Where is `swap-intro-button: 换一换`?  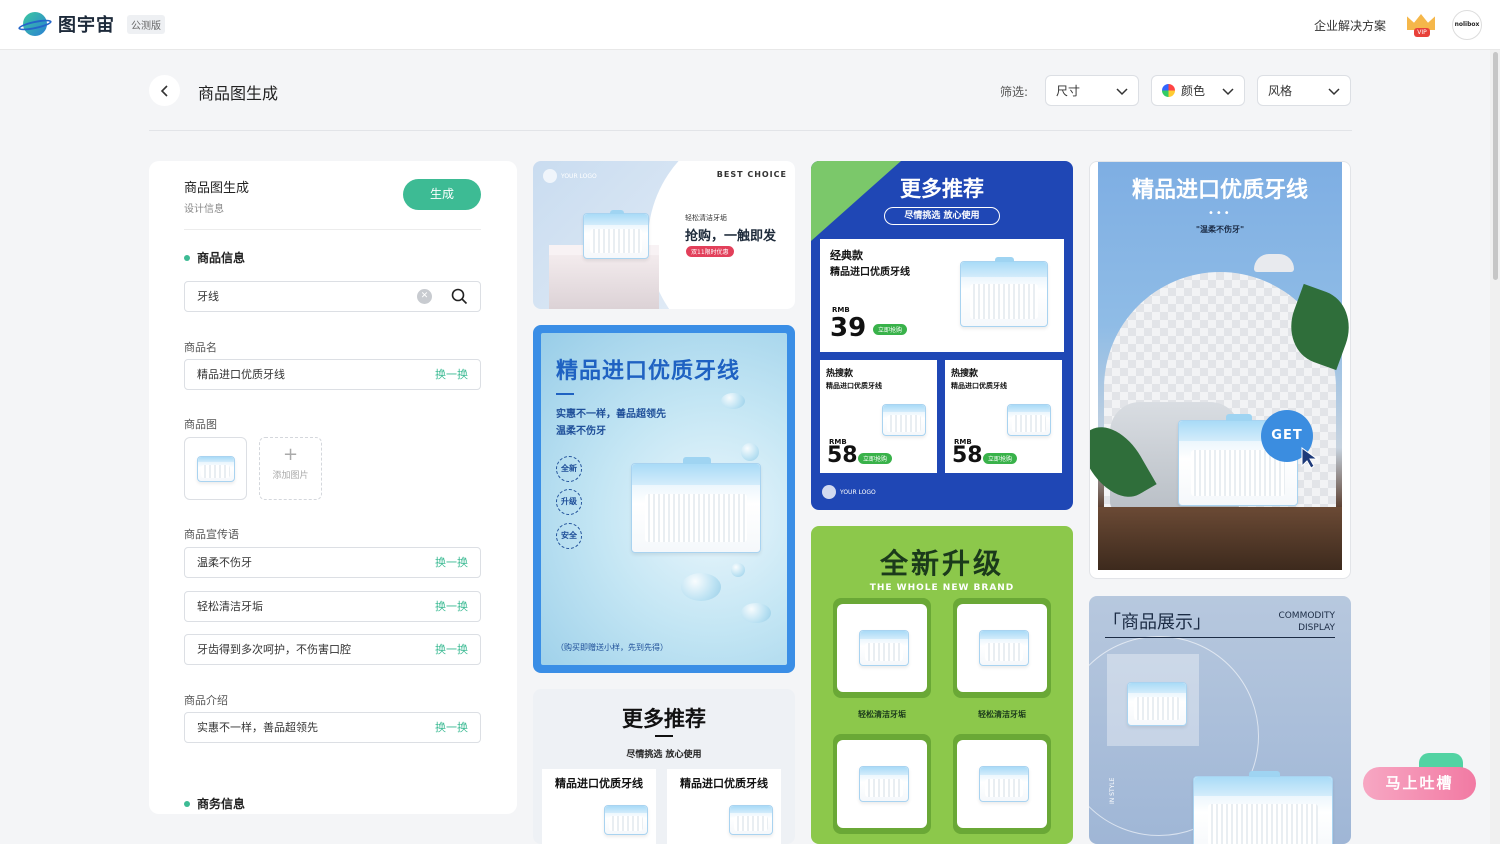
swap-intro-button: 换一换 is located at coordinates (451, 727).